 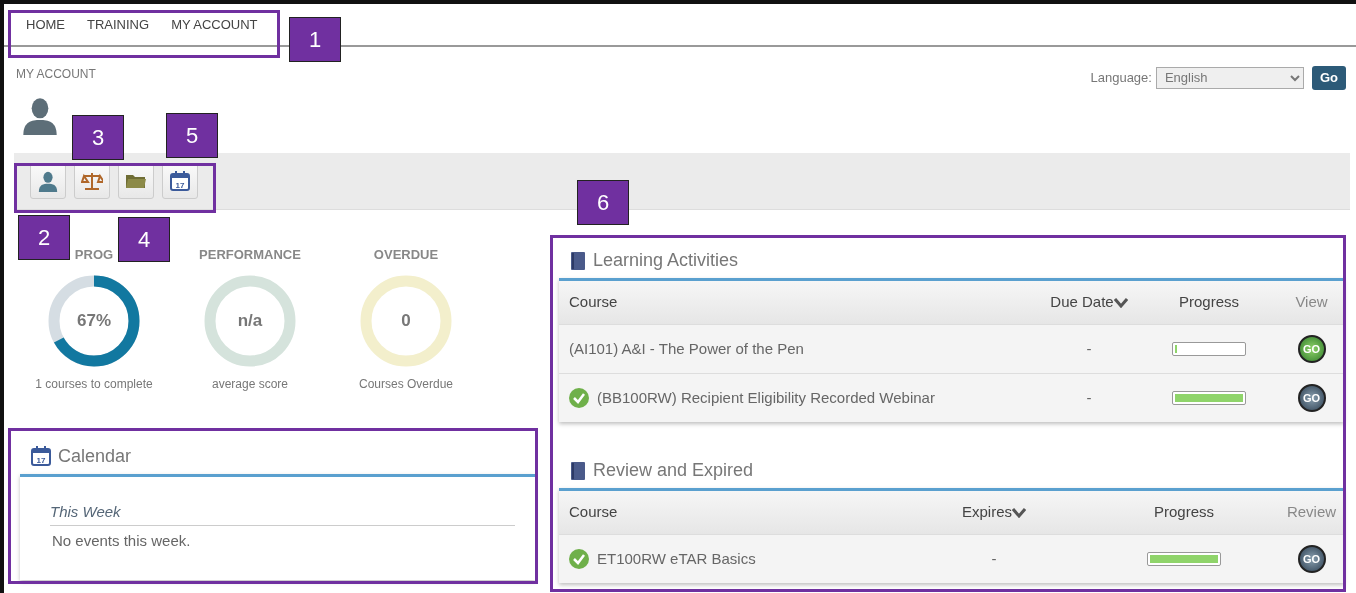 What do you see at coordinates (44, 237) in the screenshot?
I see `callout-number: 2` at bounding box center [44, 237].